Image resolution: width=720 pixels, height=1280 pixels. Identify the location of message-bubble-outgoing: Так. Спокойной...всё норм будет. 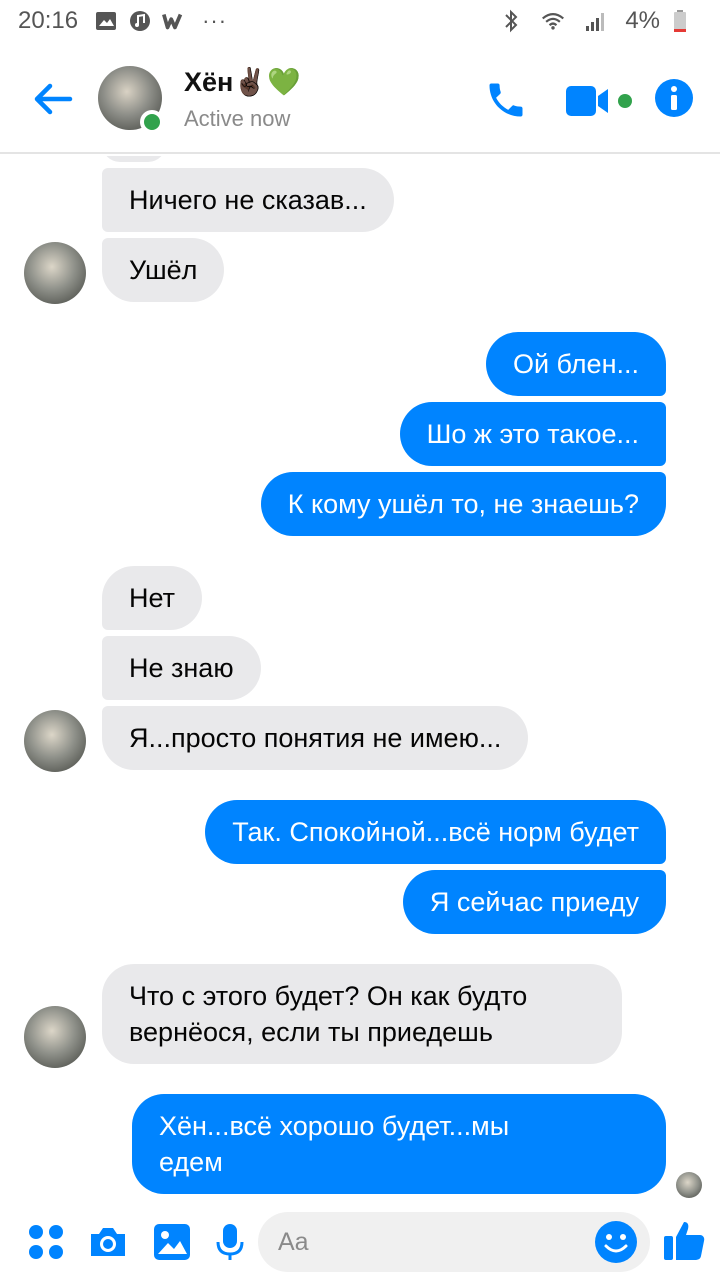
(435, 832).